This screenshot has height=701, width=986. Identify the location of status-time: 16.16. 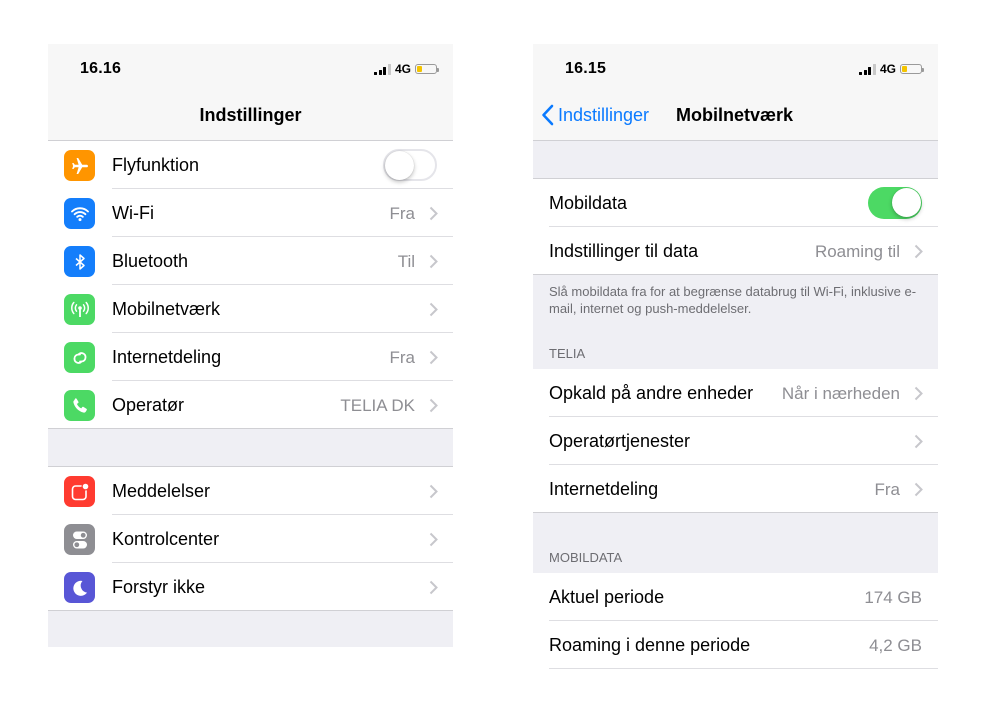
(101, 68).